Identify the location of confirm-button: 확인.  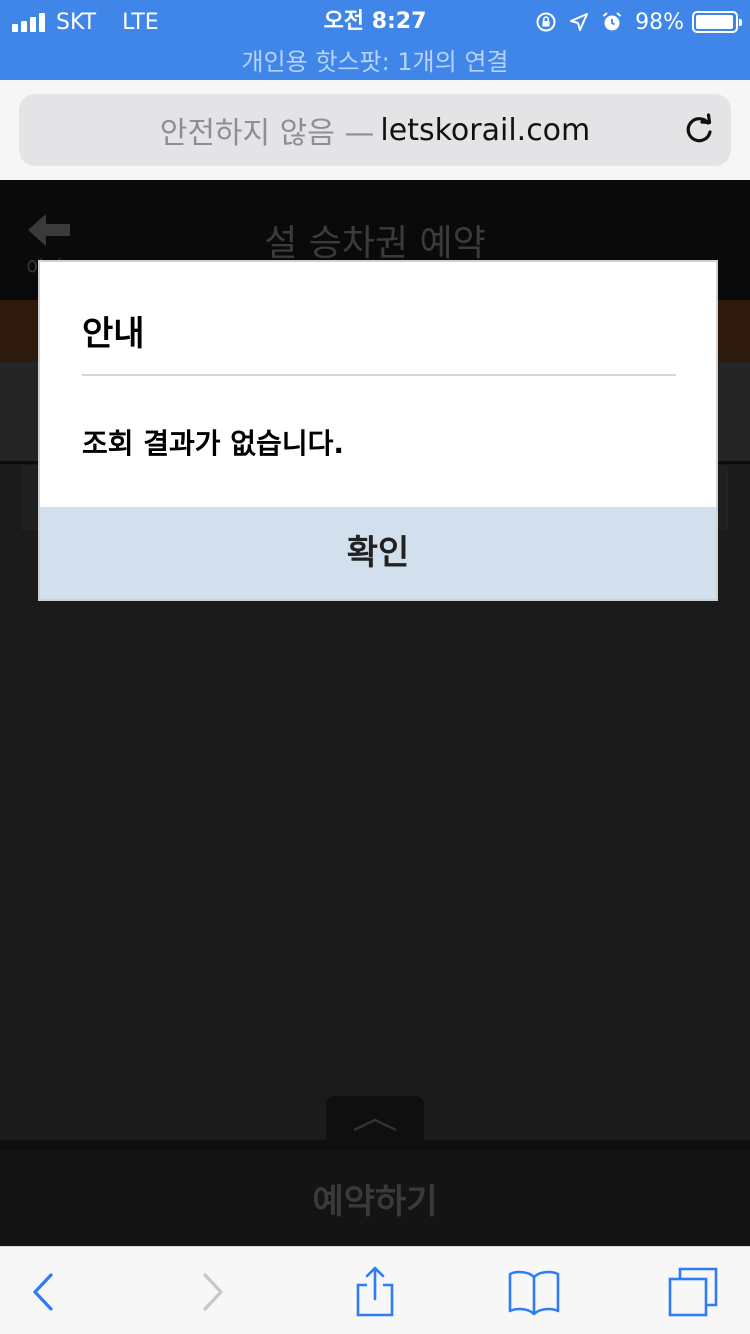
(378, 553).